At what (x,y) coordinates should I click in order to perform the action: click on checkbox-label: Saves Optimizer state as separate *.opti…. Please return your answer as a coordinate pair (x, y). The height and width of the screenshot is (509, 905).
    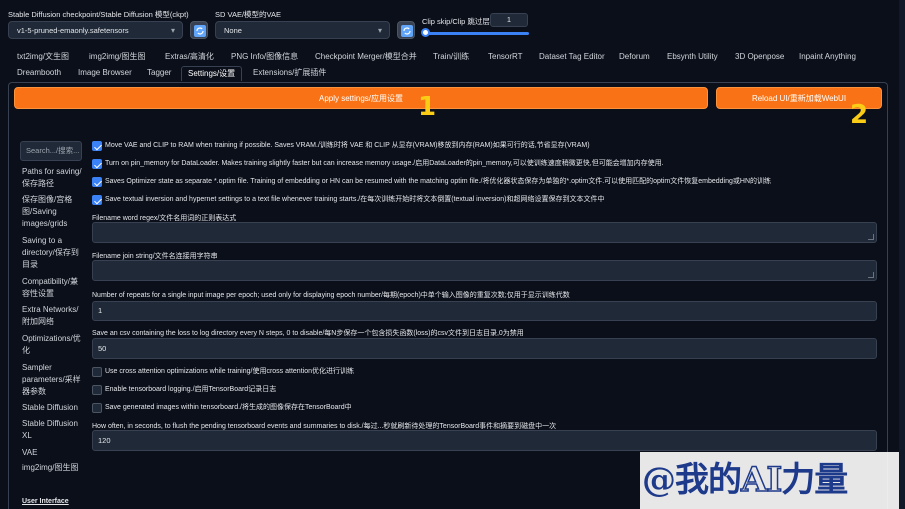
    Looking at the image, I should click on (438, 181).